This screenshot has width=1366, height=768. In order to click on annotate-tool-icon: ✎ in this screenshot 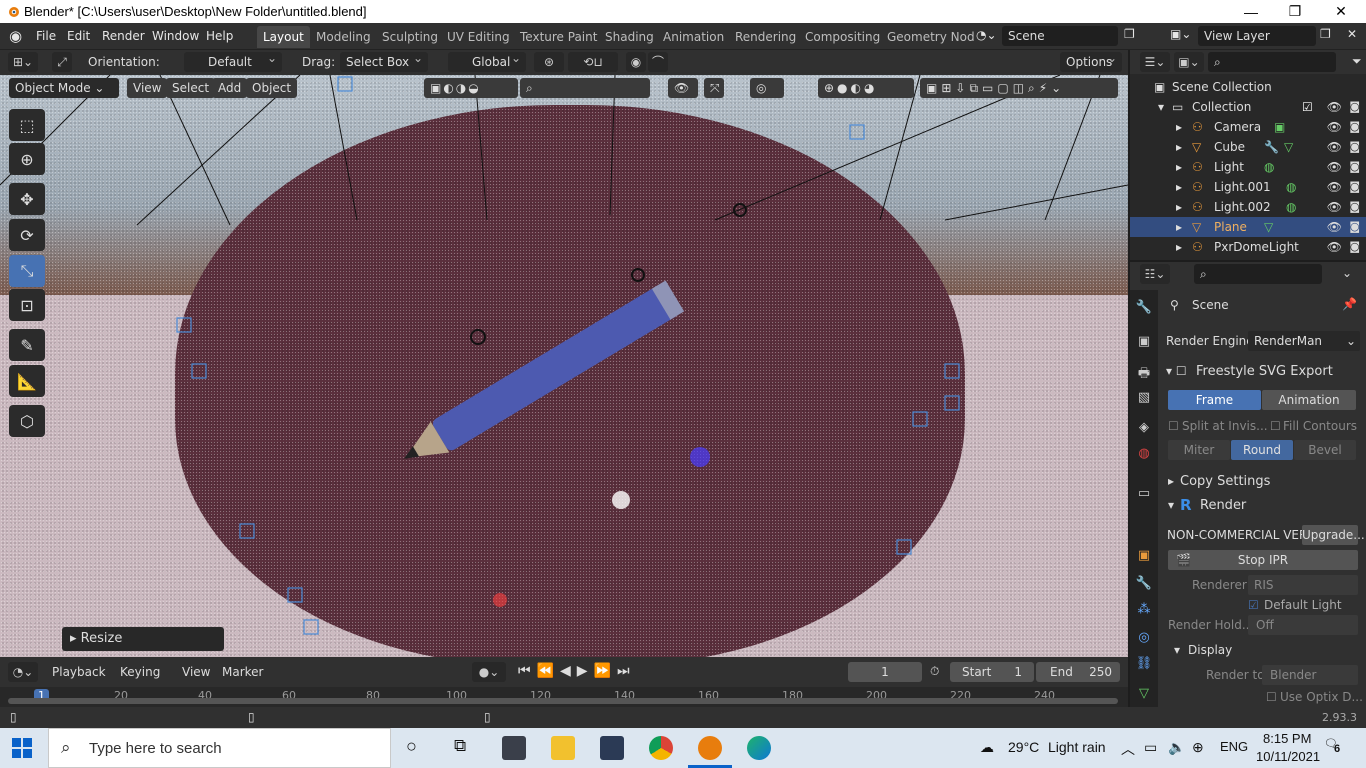, I will do `click(27, 345)`.